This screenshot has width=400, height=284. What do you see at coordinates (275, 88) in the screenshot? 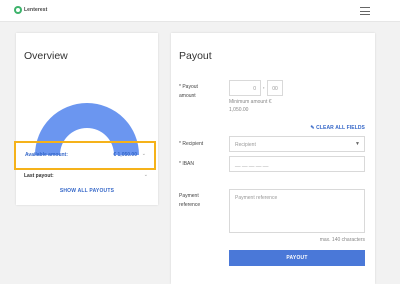
I see `amount-cents-input: 00` at bounding box center [275, 88].